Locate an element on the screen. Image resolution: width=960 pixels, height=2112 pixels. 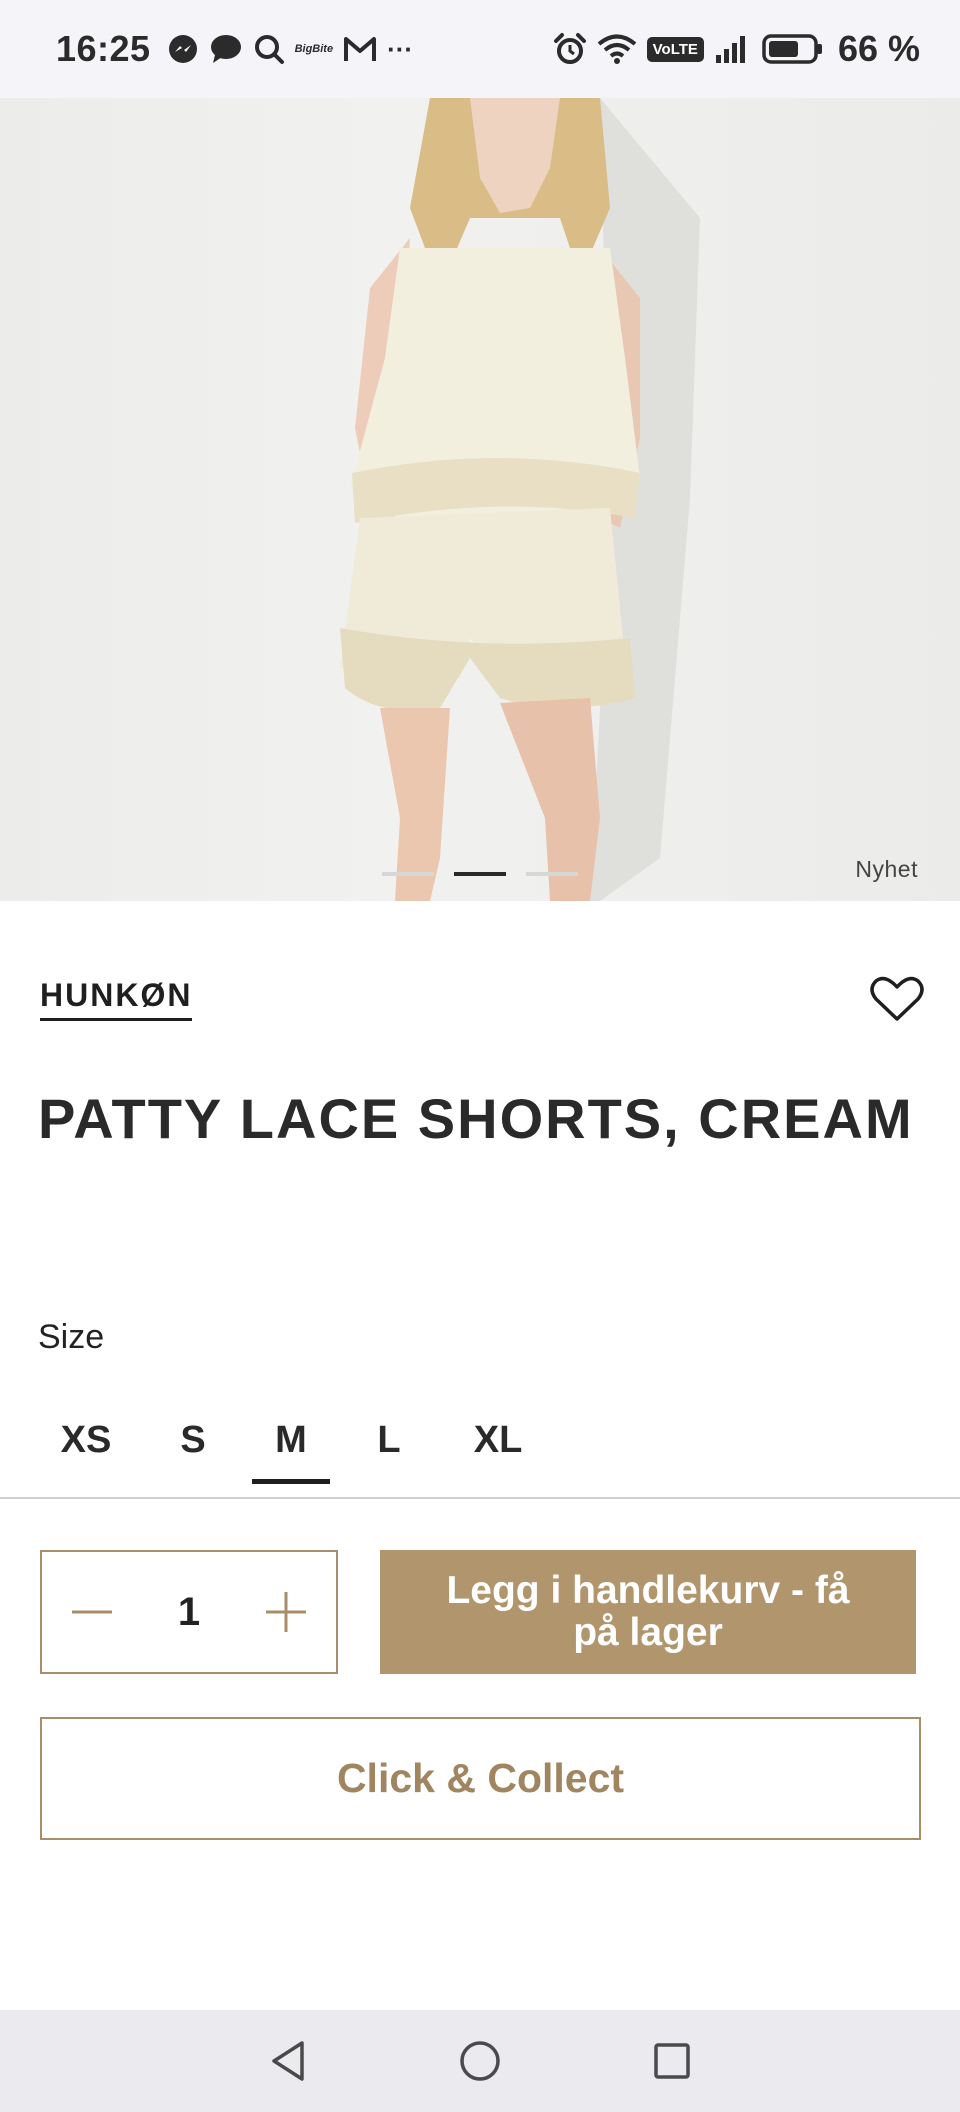
size-option-xl: XL is located at coordinates (498, 1442).